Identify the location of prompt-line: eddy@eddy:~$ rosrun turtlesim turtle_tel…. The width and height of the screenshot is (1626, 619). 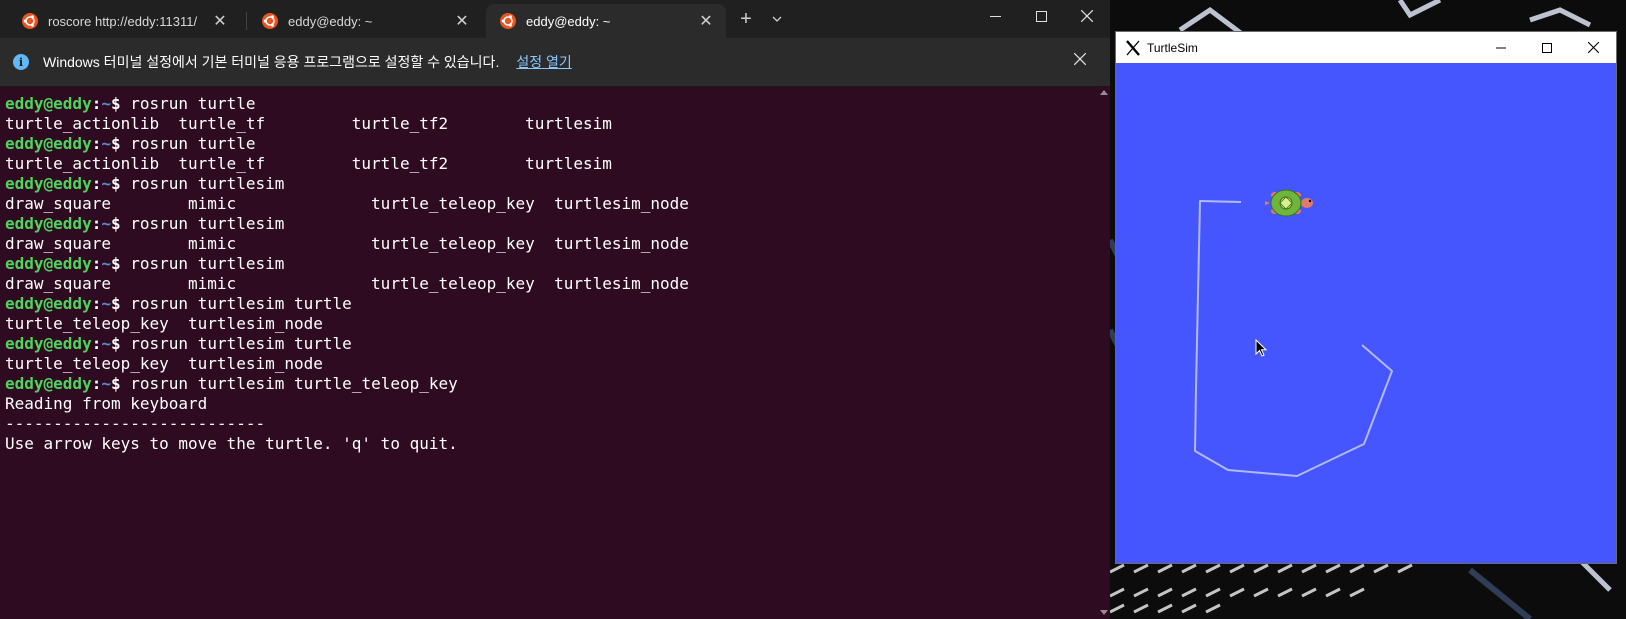
(548, 384).